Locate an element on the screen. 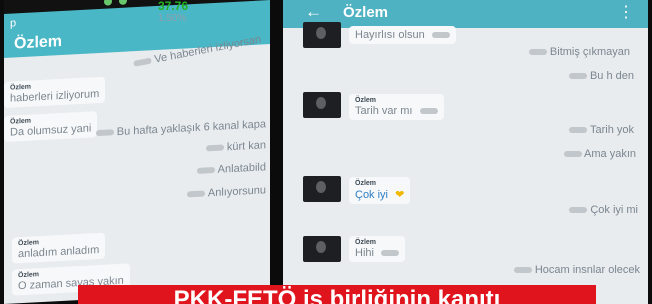  message-incoming: Hayırlısı olsun is located at coordinates (402, 35).